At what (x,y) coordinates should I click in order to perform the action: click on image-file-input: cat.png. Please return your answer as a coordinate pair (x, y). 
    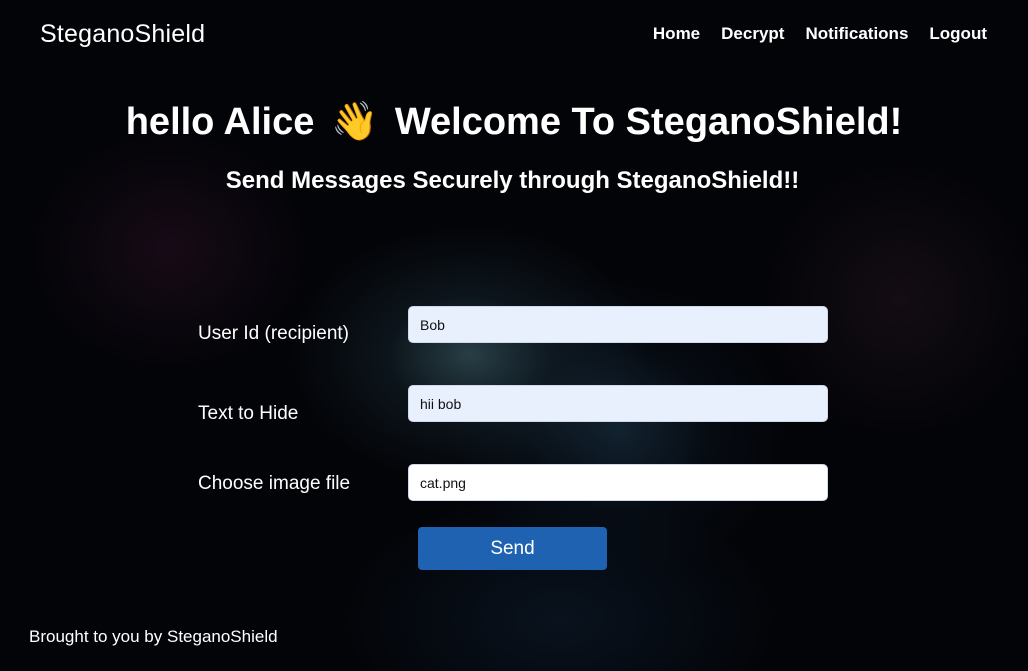
    Looking at the image, I should click on (618, 482).